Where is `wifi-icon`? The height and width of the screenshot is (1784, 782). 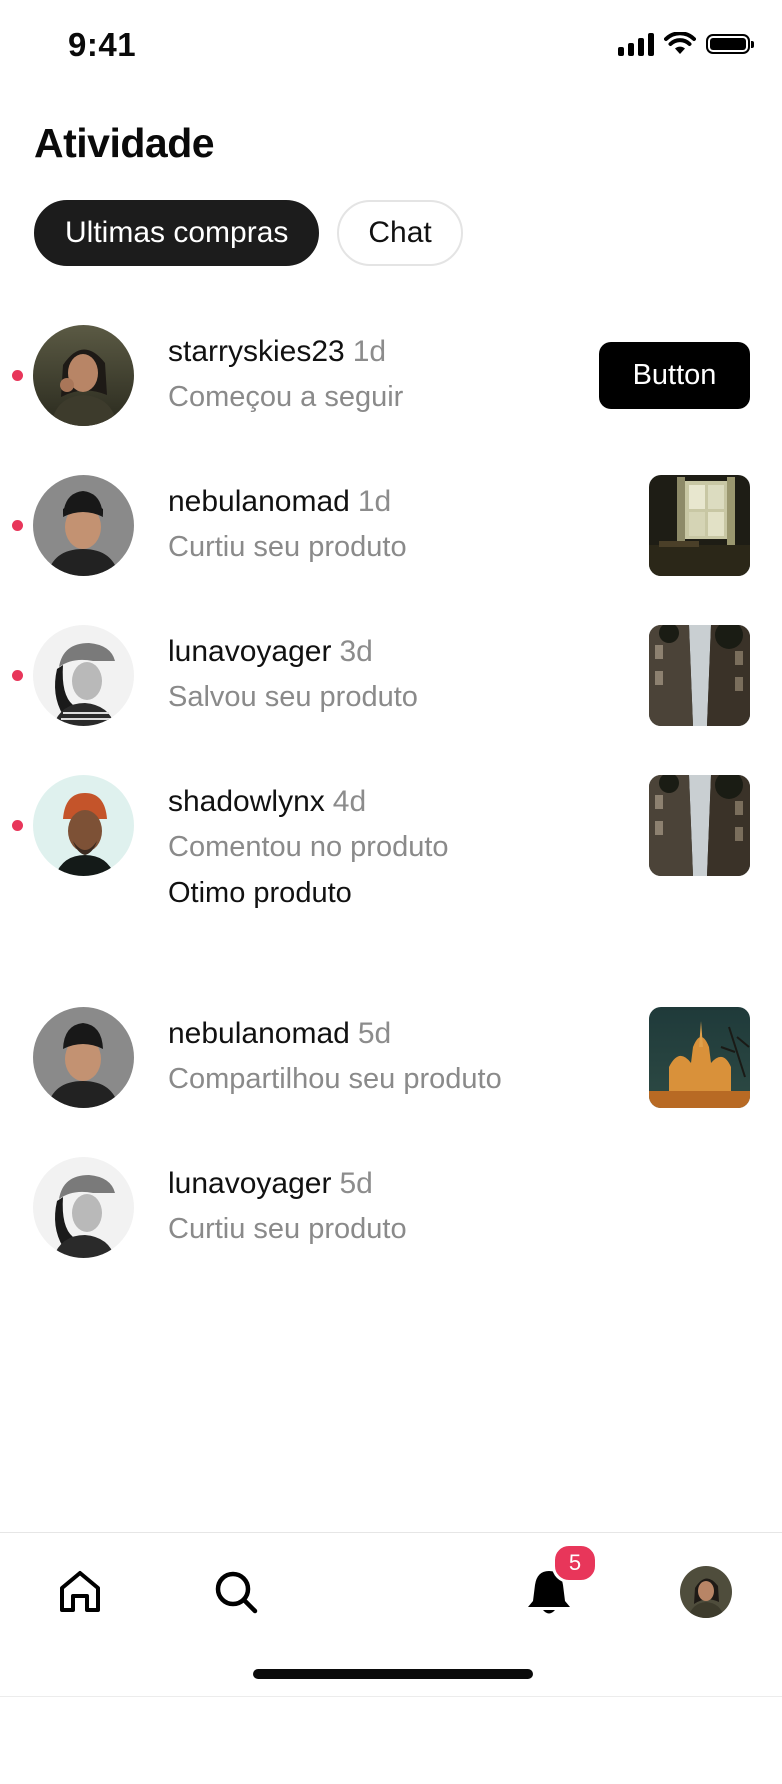
wifi-icon is located at coordinates (680, 43).